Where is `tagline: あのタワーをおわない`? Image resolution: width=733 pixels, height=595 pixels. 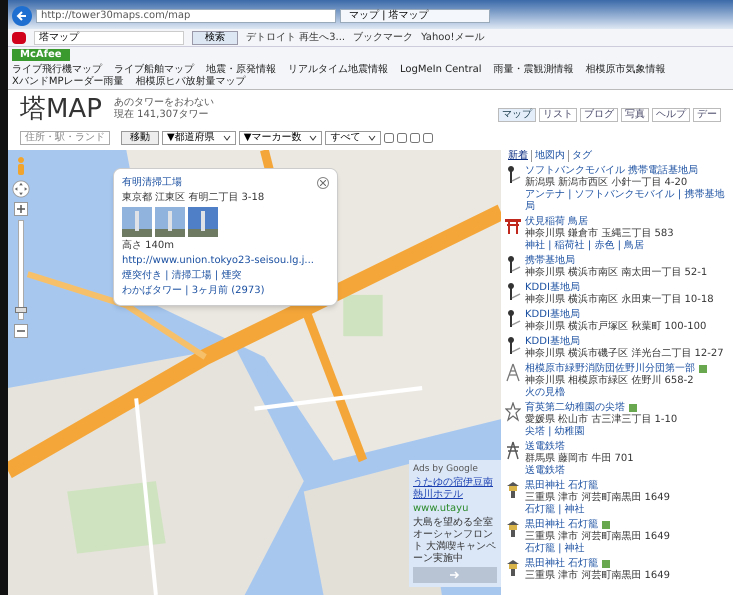 tagline: あのタワーをおわない is located at coordinates (164, 103).